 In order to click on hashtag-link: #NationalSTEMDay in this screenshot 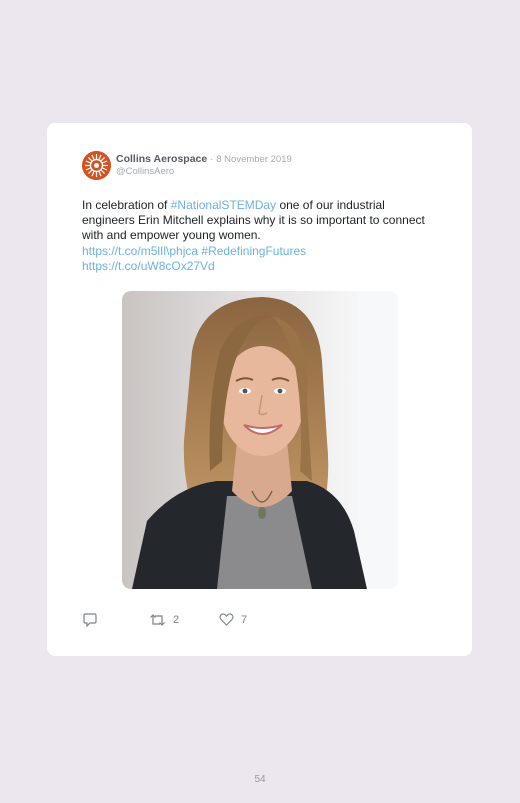, I will do `click(223, 205)`.